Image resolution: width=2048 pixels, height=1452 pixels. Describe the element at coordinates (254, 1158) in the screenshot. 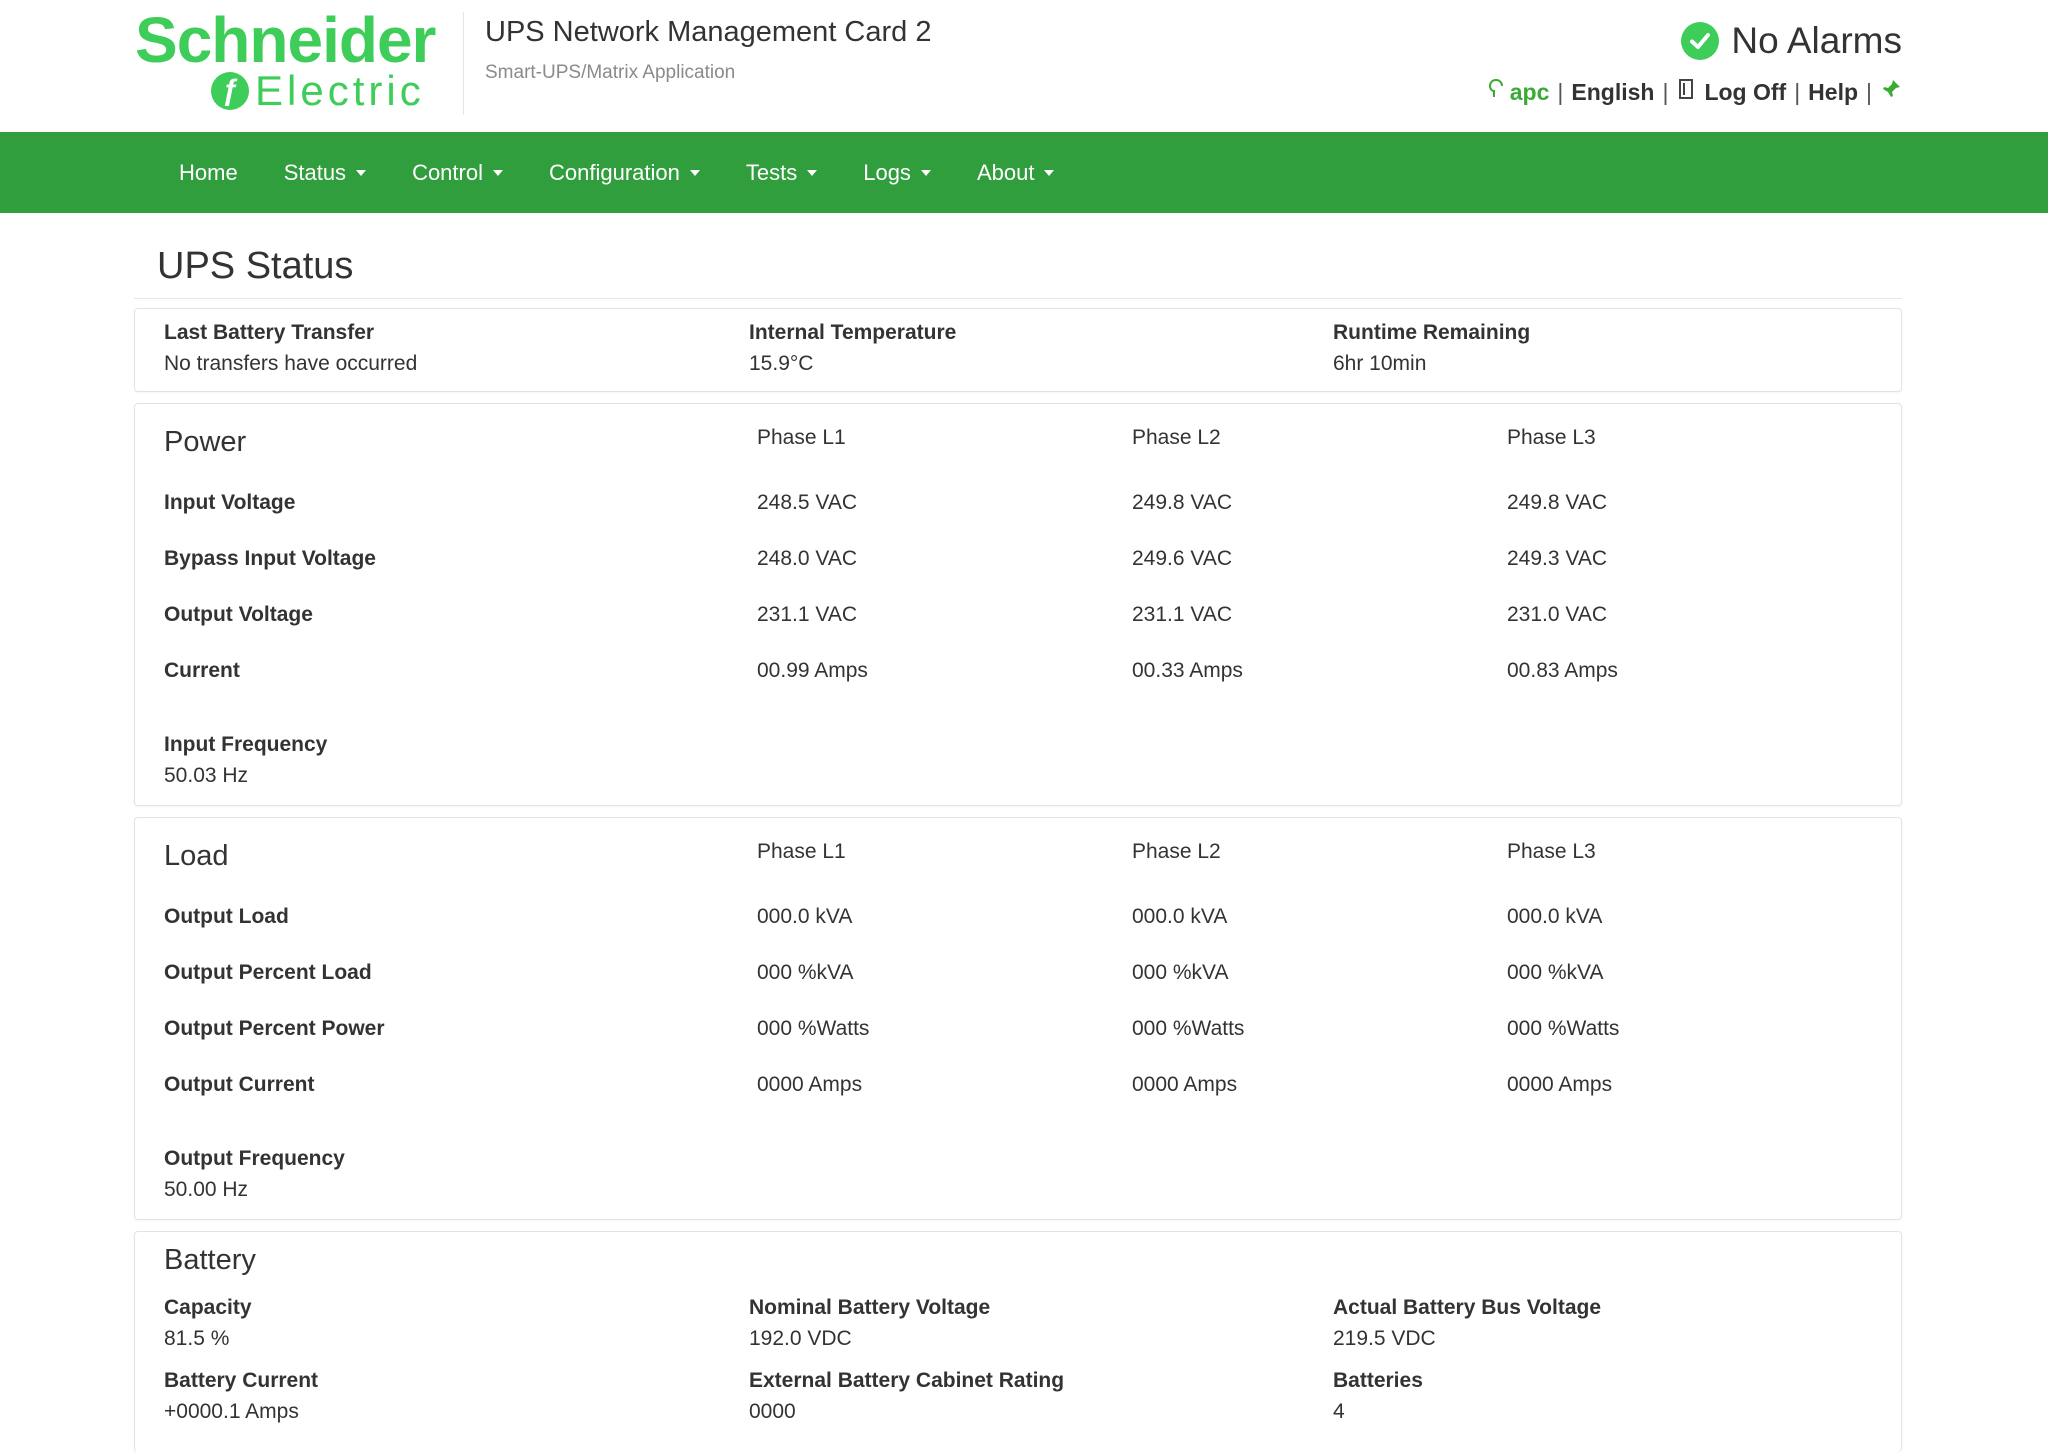

I see `output-frequency-label: Output Frequency` at that location.